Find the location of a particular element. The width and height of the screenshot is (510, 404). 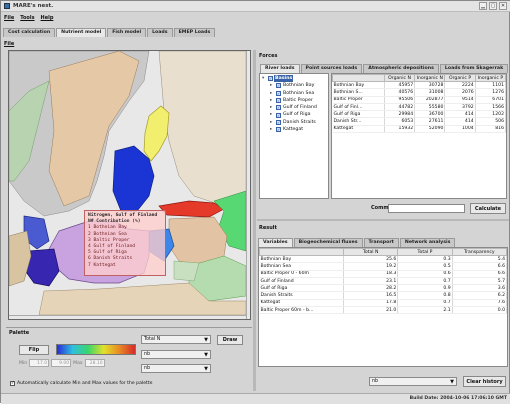

expand-icon: ▾ is located at coordinates (264, 78).